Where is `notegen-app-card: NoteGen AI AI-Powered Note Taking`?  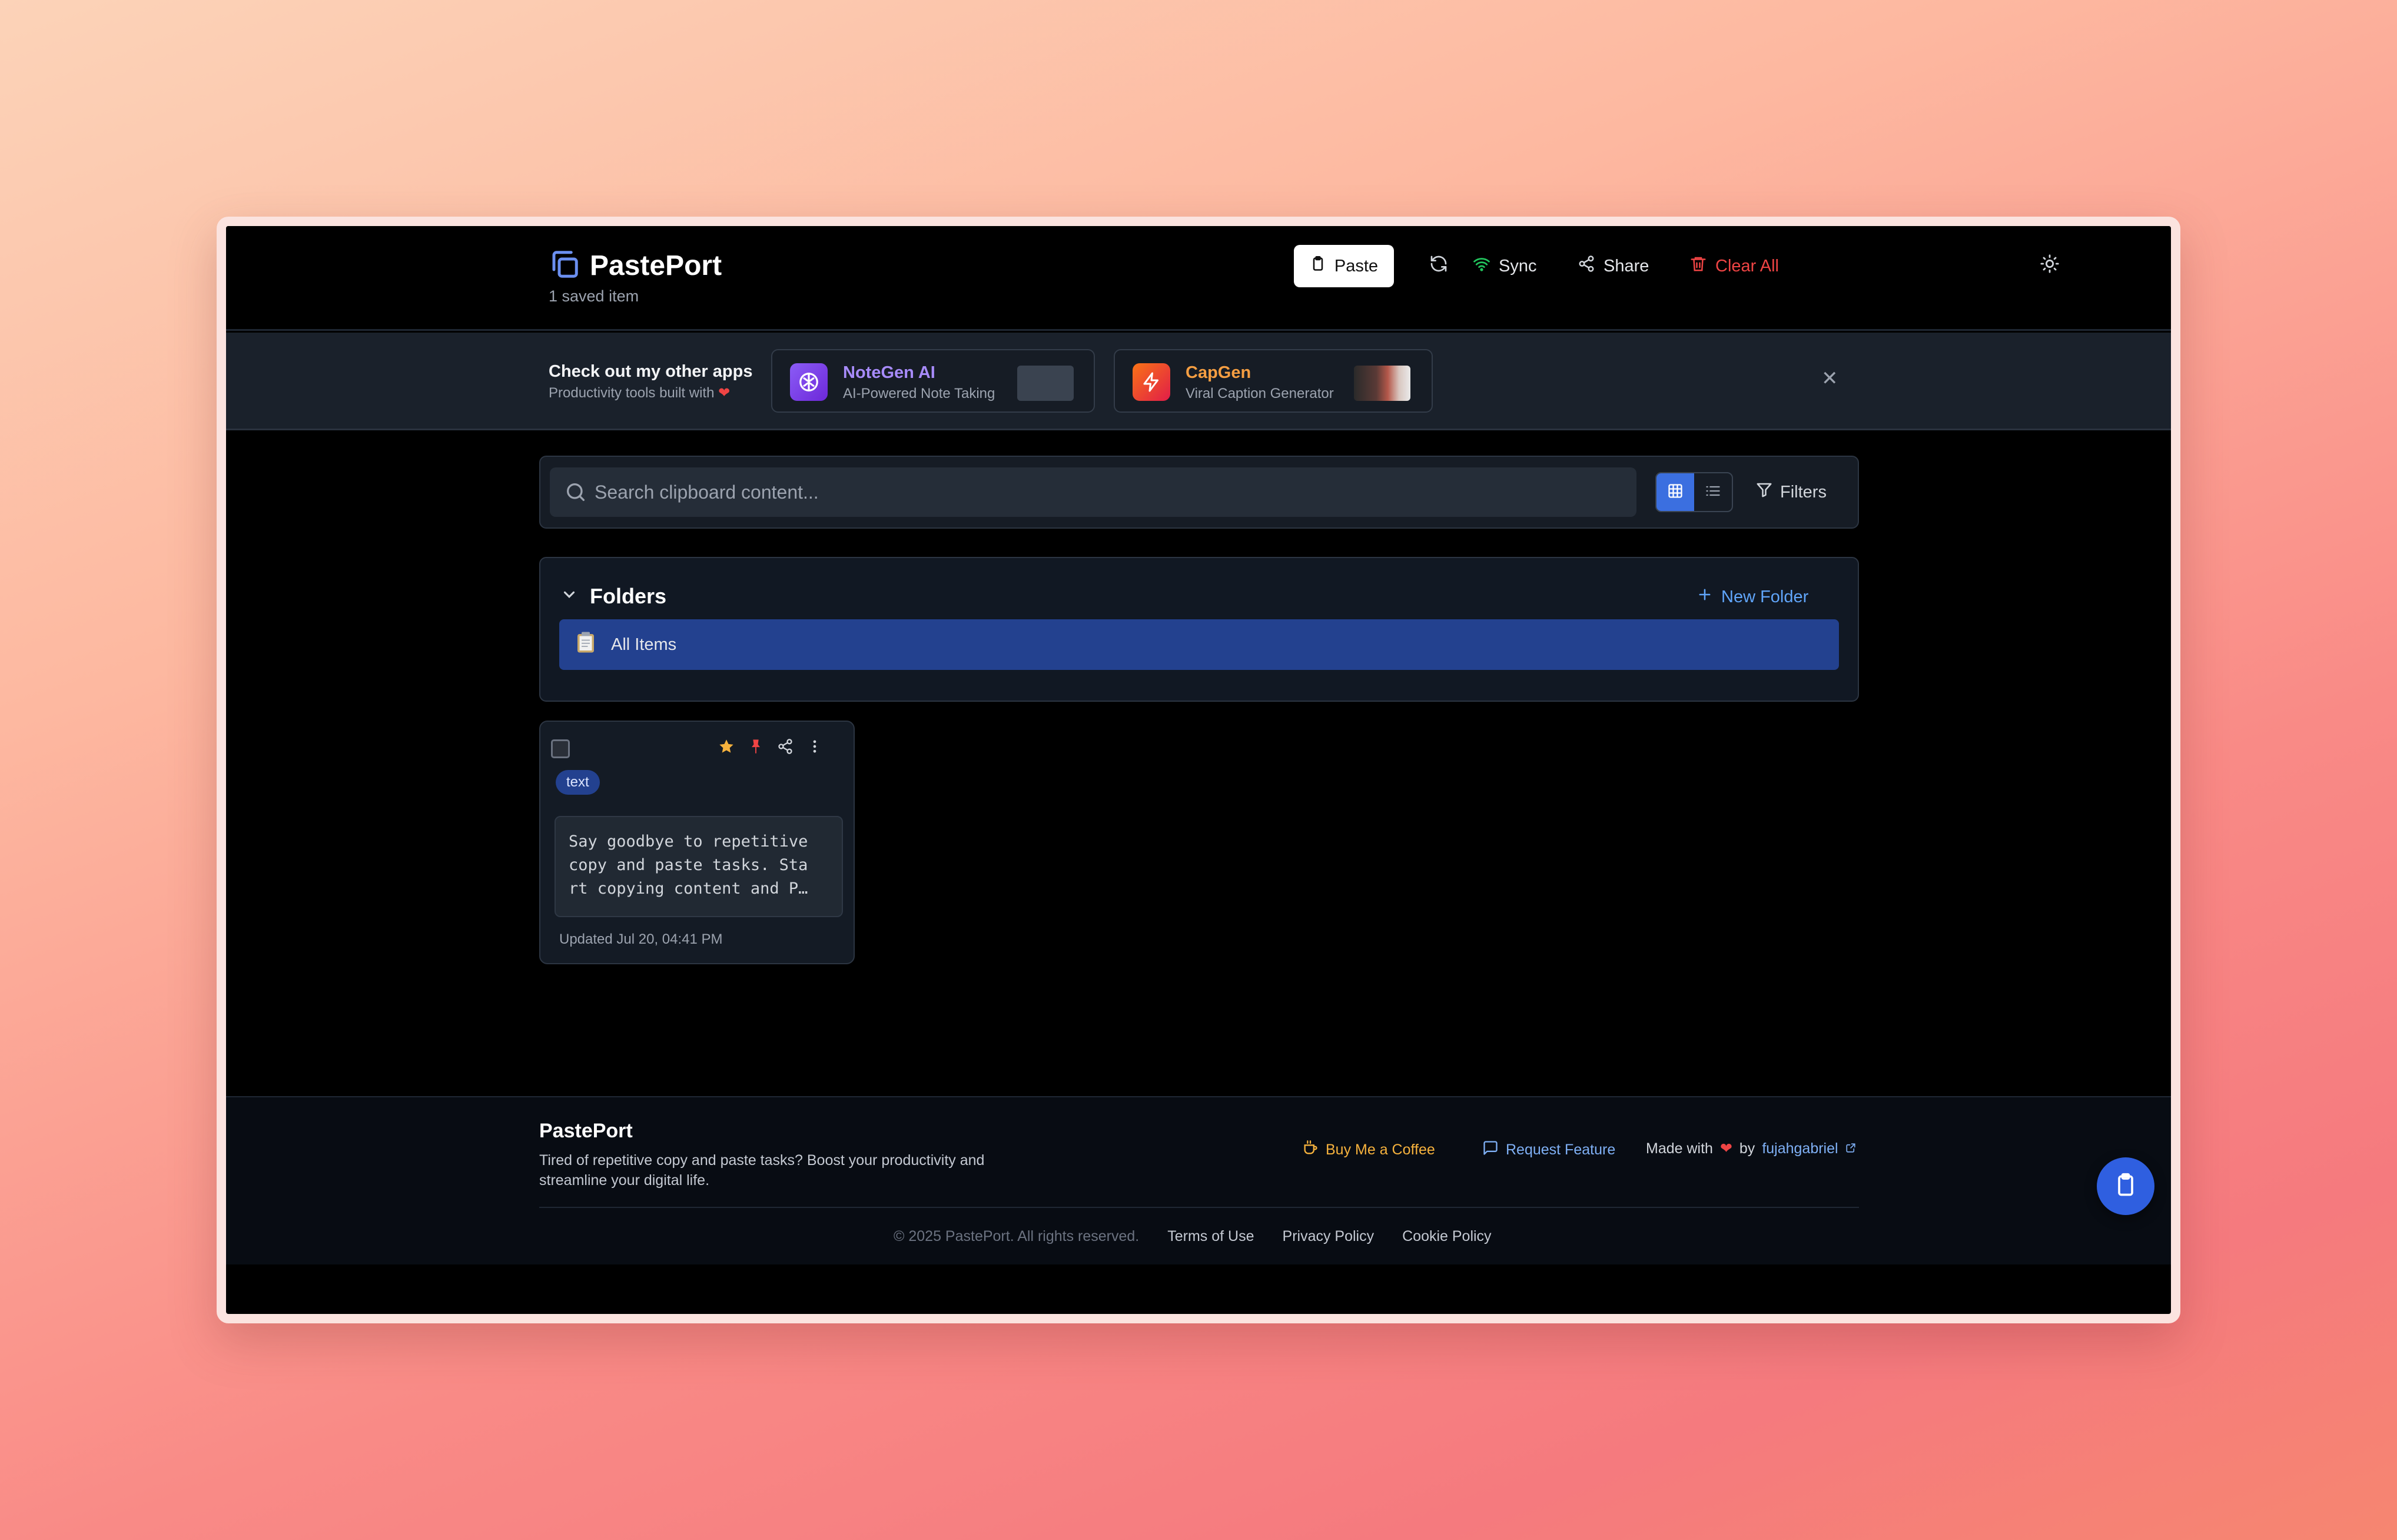
notegen-app-card: NoteGen AI AI-Powered Note Taking is located at coordinates (933, 381).